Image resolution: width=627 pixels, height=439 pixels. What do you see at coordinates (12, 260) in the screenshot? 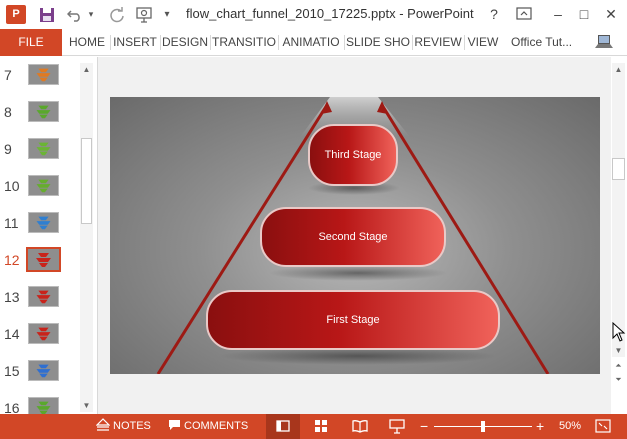
I see `slide-number: 12` at bounding box center [12, 260].